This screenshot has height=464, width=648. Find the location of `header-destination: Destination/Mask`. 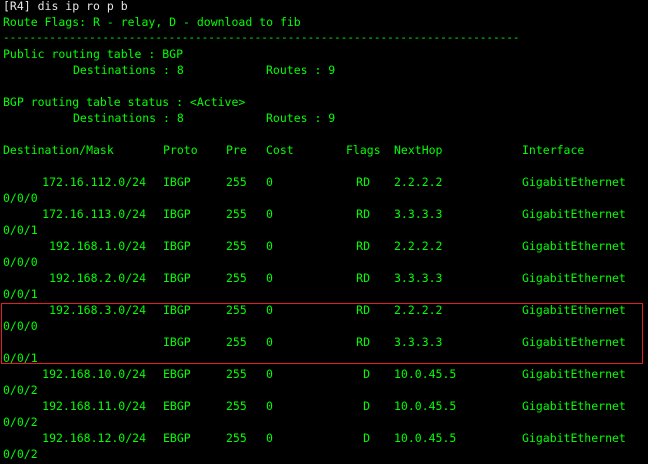

header-destination: Destination/Mask is located at coordinates (58, 150).